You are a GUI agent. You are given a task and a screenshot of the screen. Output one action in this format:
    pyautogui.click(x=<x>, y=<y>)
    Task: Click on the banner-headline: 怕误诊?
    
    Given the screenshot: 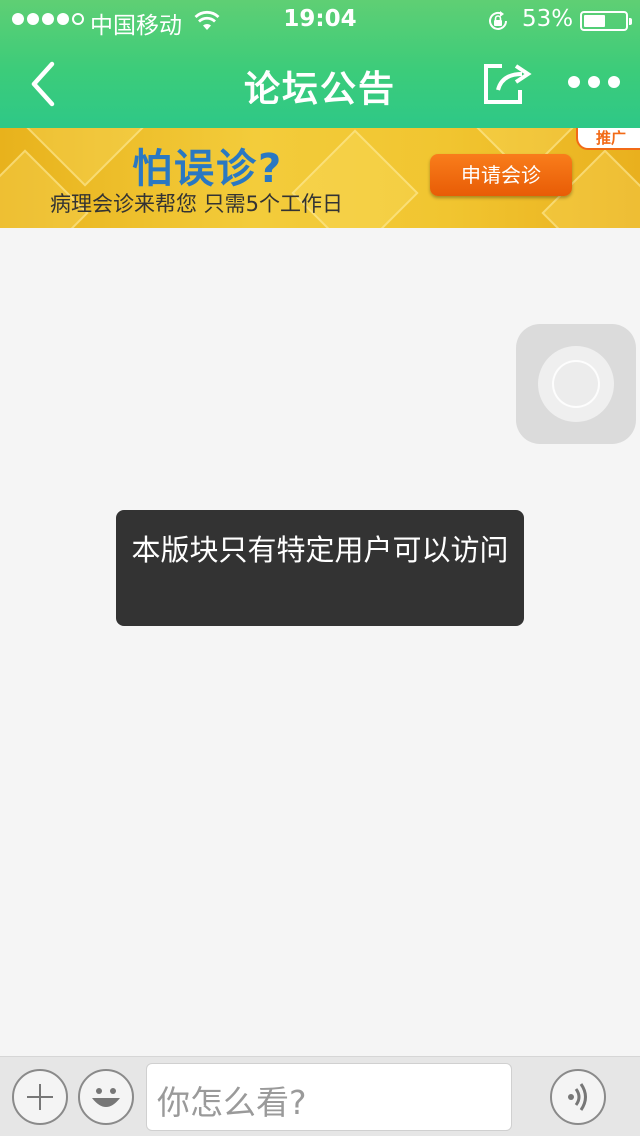 What is the action you would take?
    pyautogui.click(x=208, y=169)
    